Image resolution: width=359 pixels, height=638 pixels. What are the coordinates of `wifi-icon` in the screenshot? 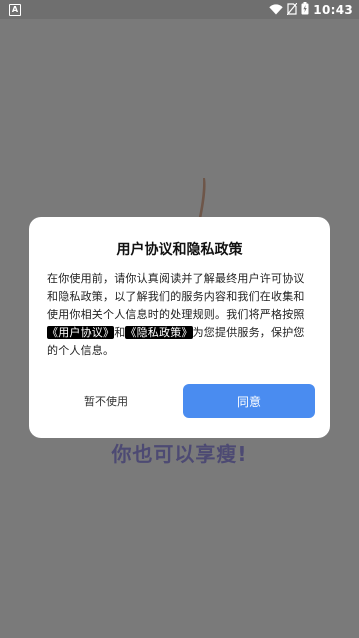 It's located at (276, 9).